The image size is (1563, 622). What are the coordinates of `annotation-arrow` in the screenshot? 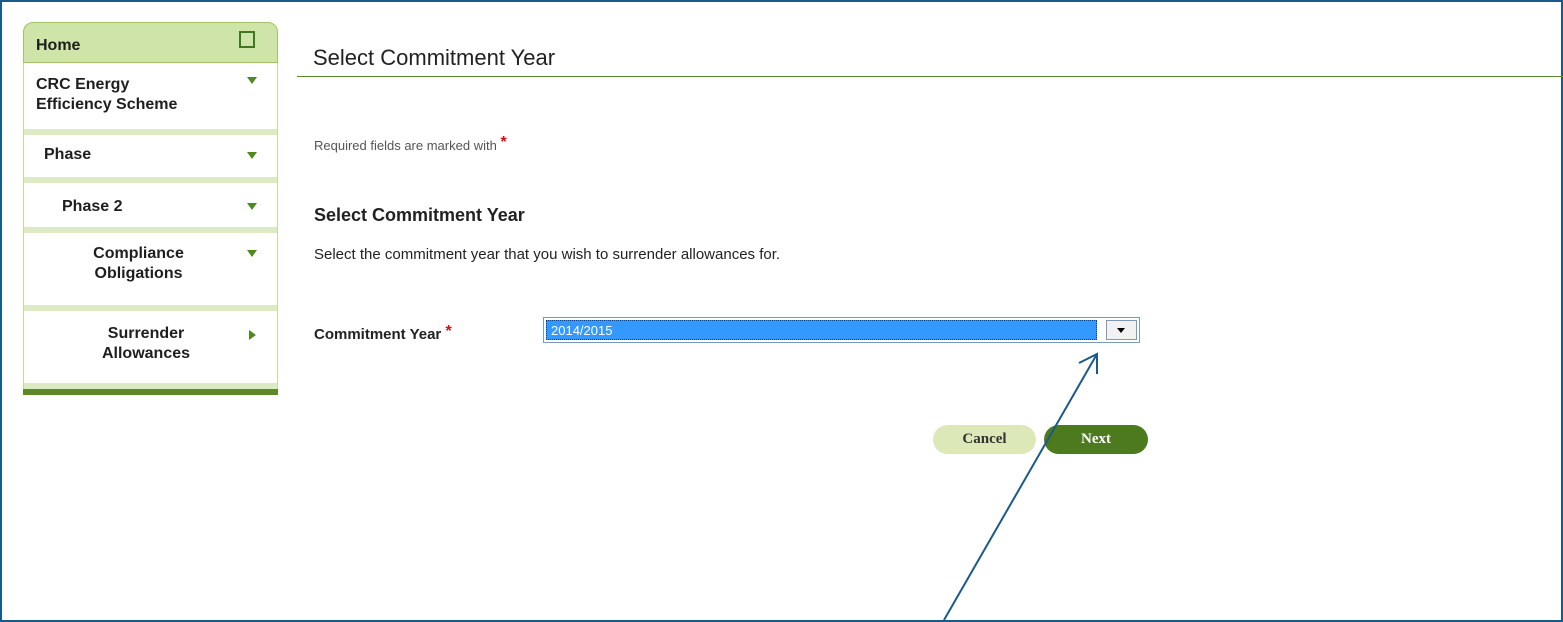 It's located at (1020, 486).